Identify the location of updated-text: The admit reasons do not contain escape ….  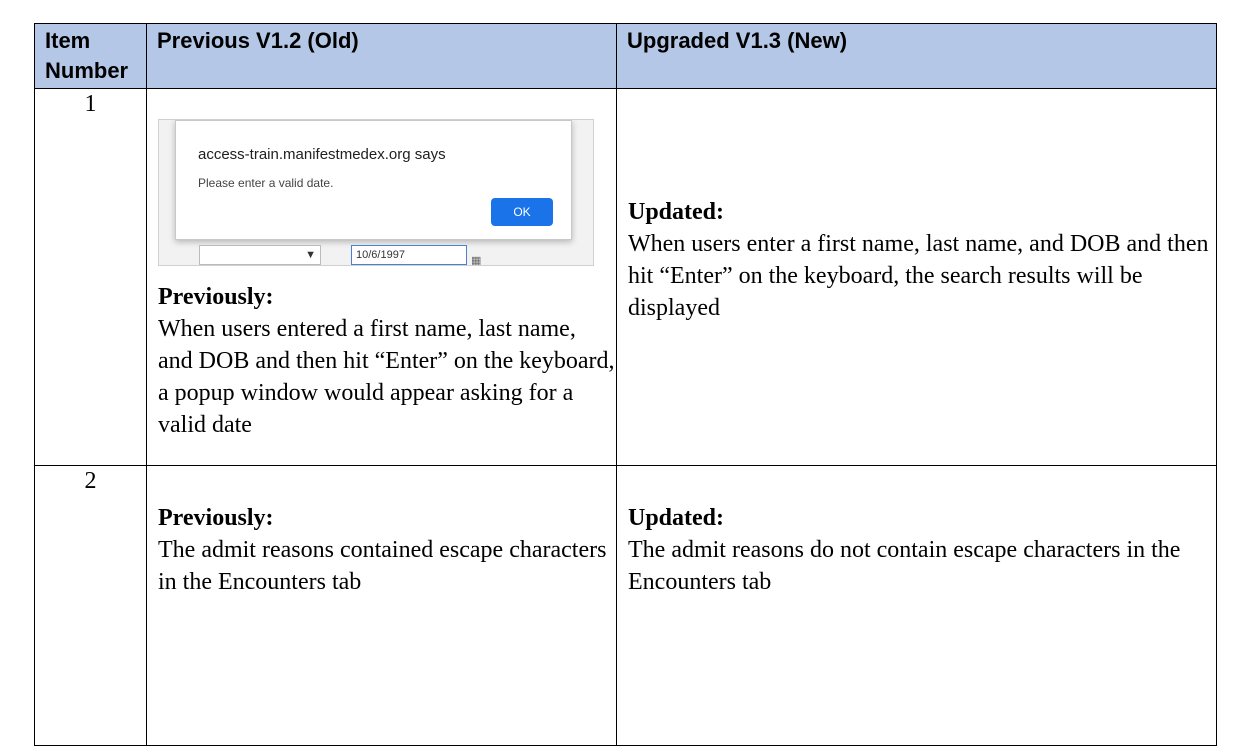
(904, 566).